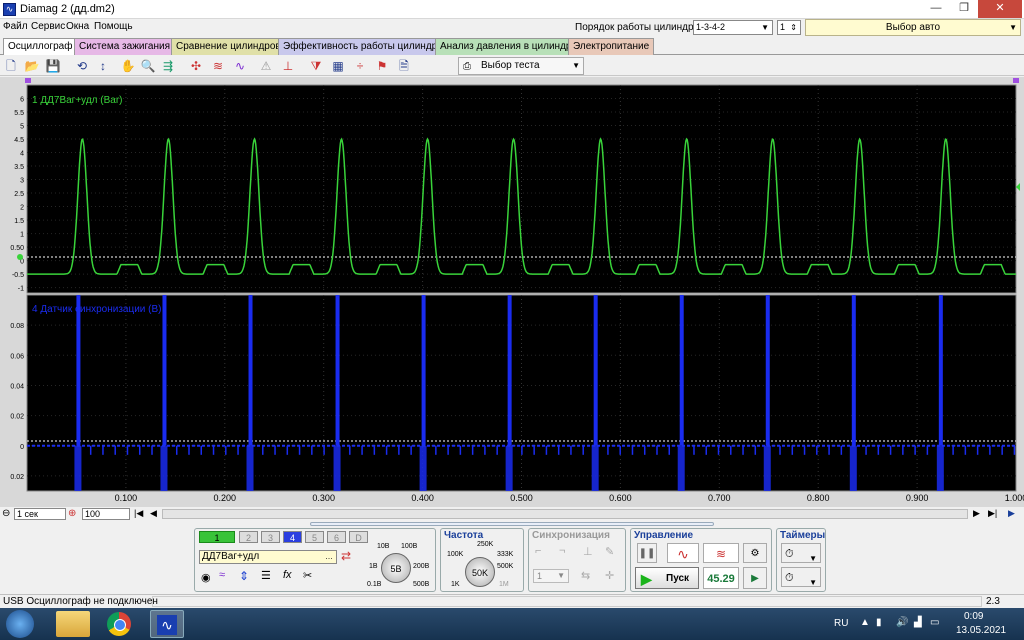 This screenshot has height=640, width=1024. Describe the element at coordinates (934, 622) in the screenshot. I see `battery-icon: ▭` at that location.